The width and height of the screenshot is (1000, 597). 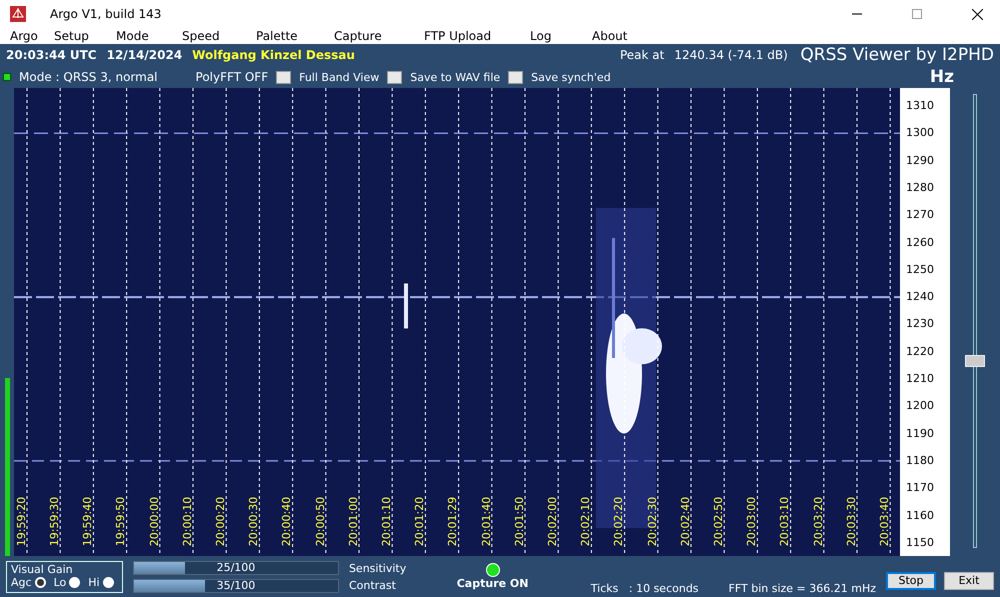 I want to click on bar-reading: 35/100, so click(x=236, y=585).